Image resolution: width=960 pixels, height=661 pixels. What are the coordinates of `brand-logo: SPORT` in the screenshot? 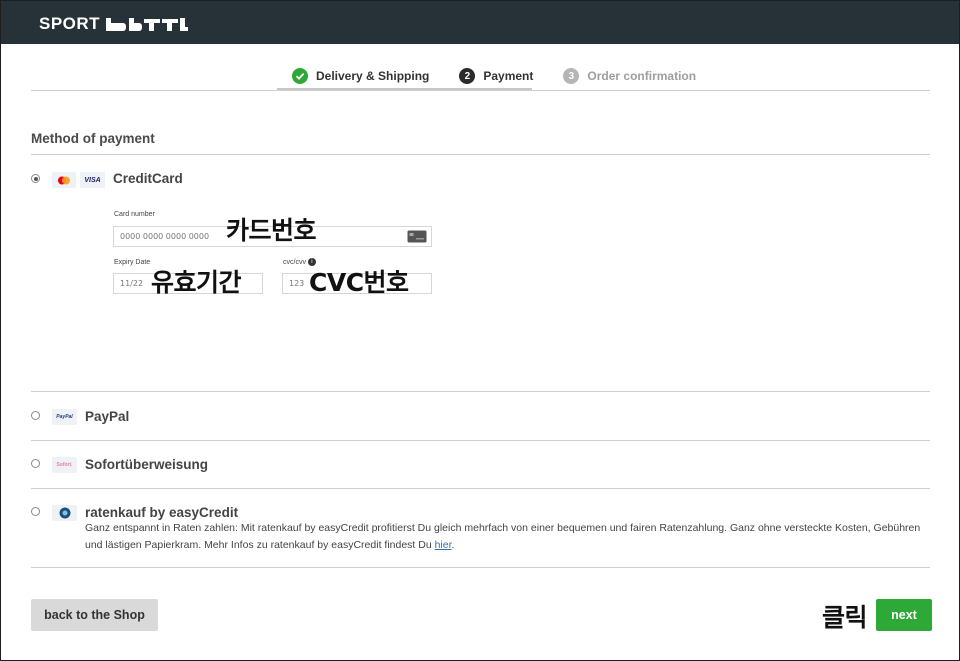 It's located at (114, 24).